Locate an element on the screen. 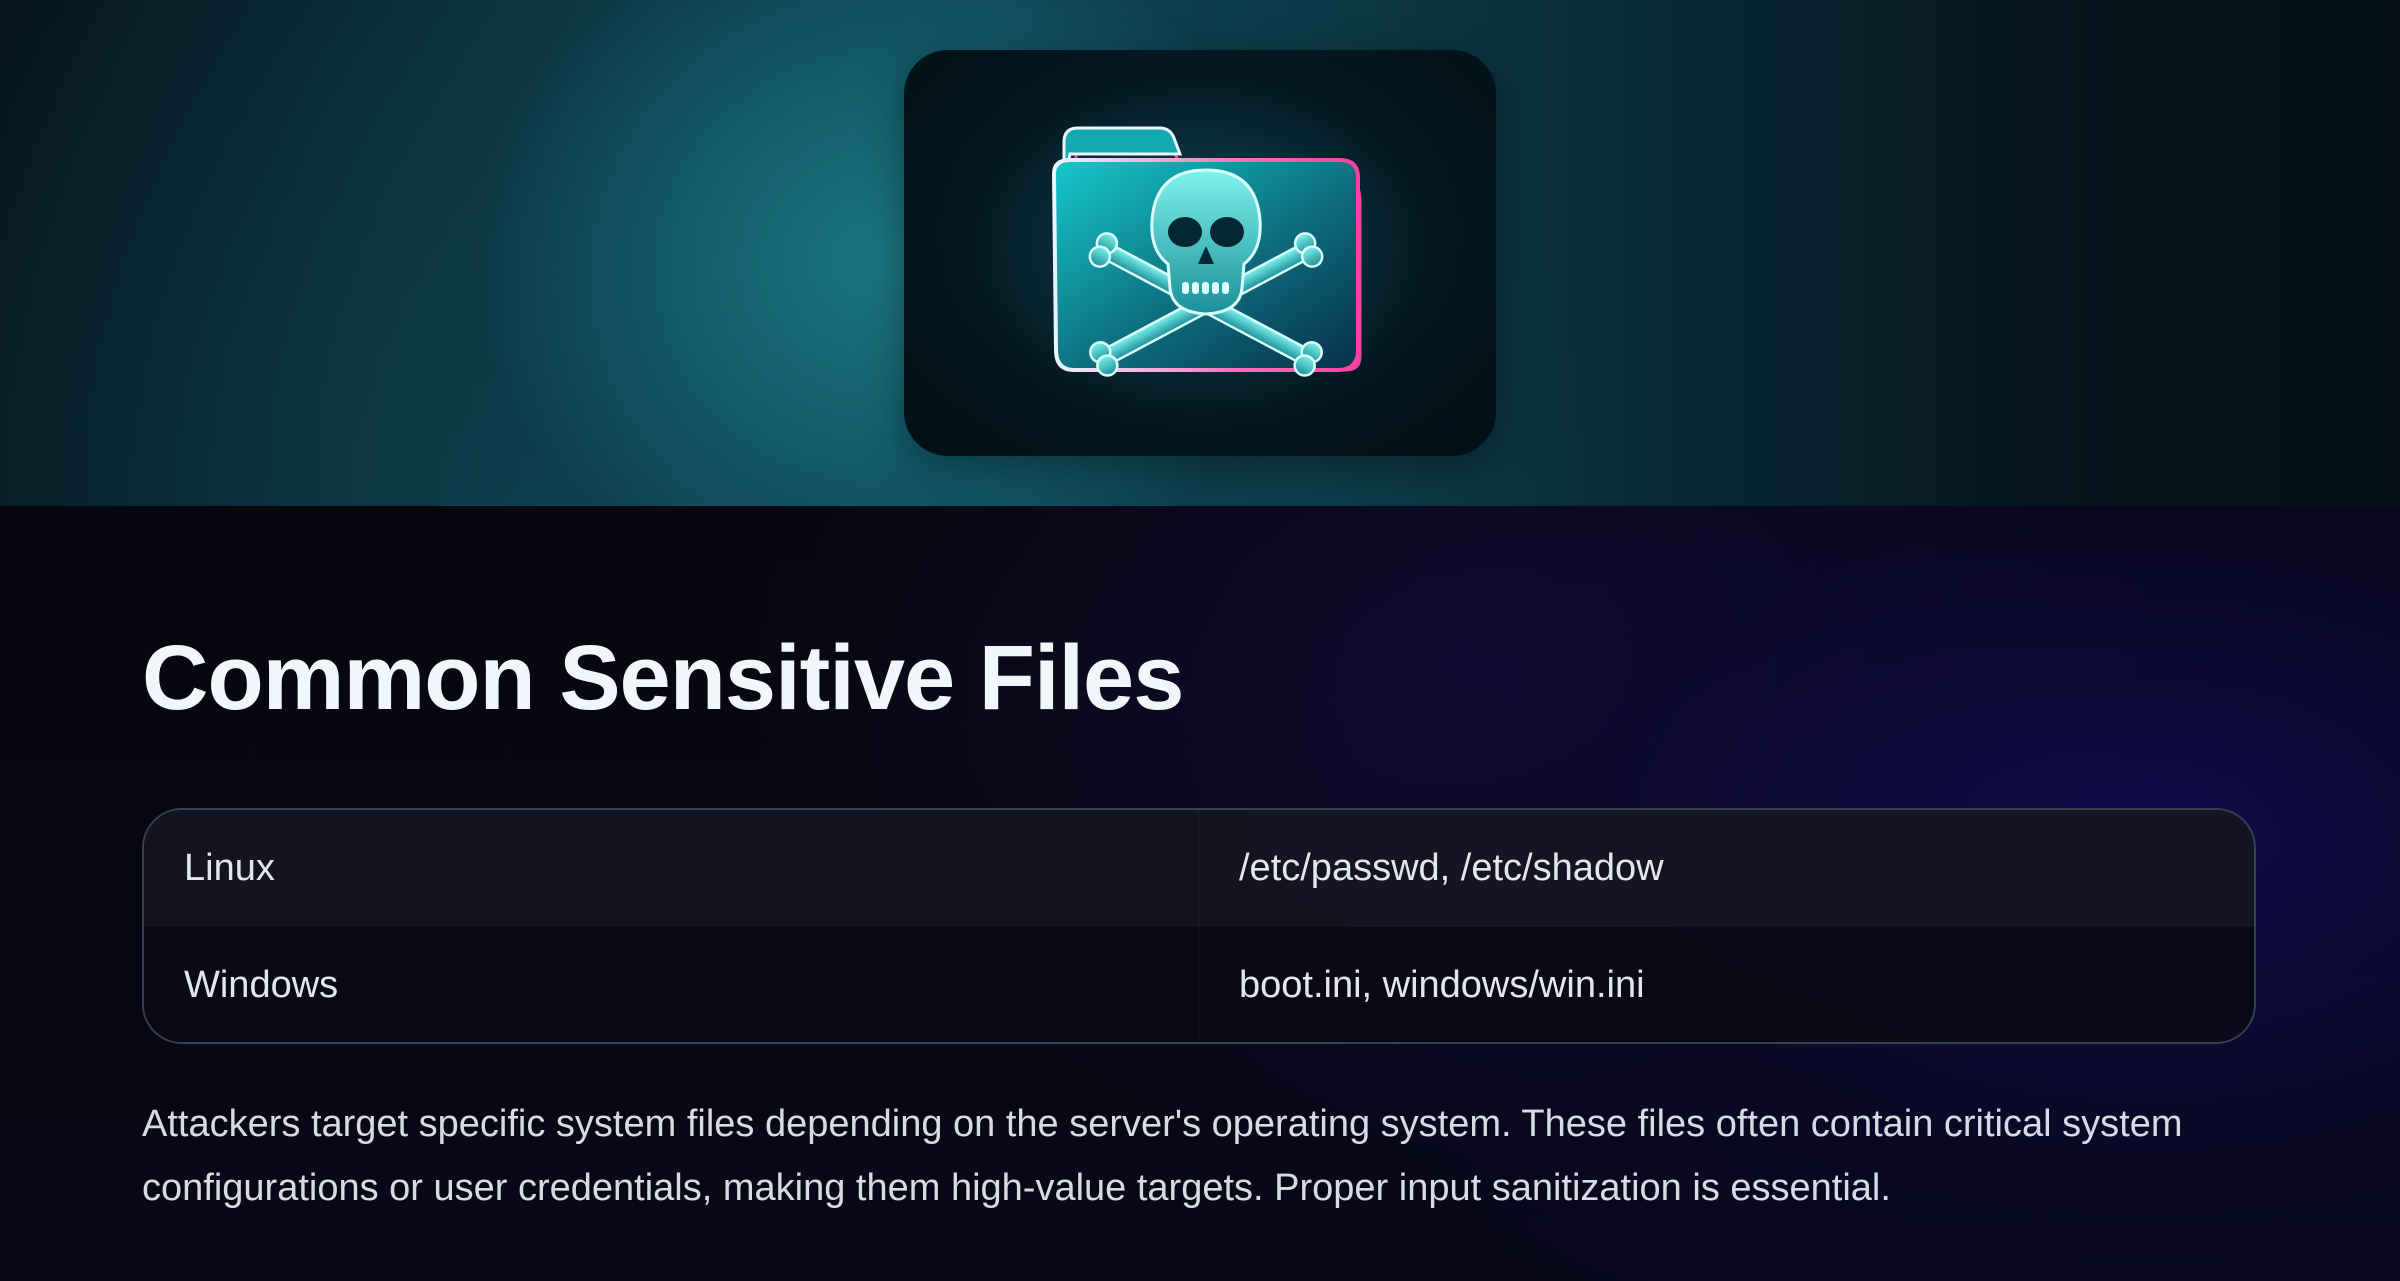 The width and height of the screenshot is (2400, 1281). hero-icon-card is located at coordinates (1200, 253).